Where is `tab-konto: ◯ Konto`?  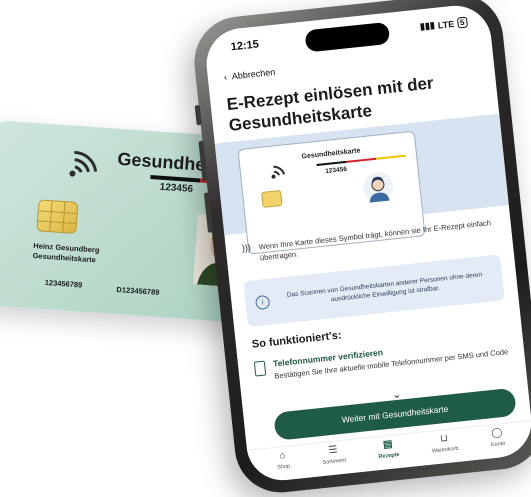
tab-konto: ◯ Konto is located at coordinates (498, 441).